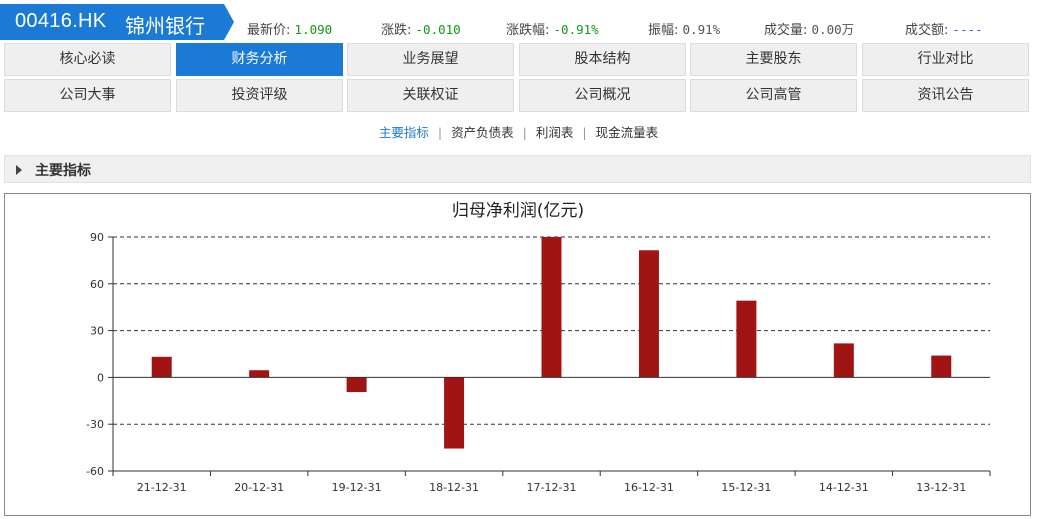 The width and height of the screenshot is (1037, 519). Describe the element at coordinates (97, 331) in the screenshot. I see `y-tick-label: 30` at that location.